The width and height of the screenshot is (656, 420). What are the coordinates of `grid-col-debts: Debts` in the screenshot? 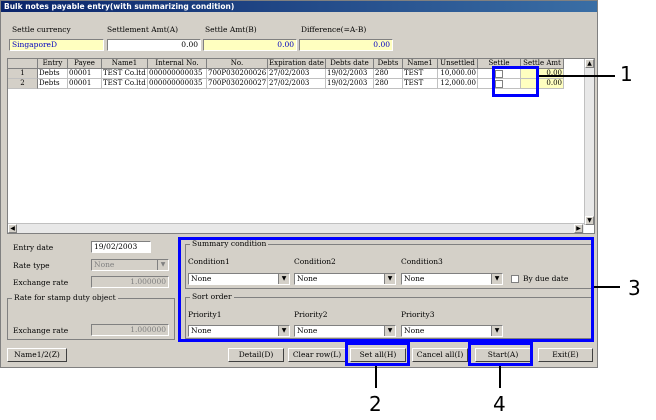 It's located at (388, 64).